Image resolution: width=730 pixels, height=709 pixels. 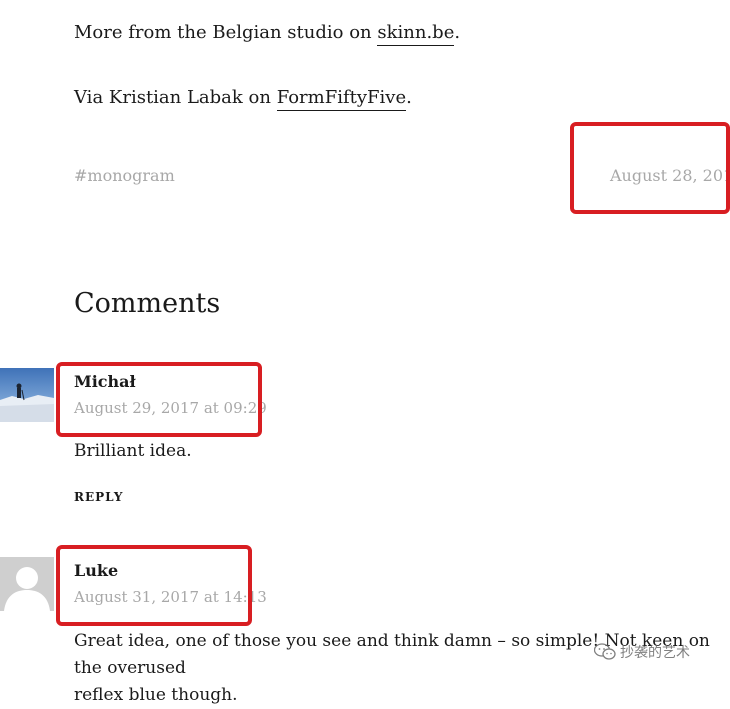 What do you see at coordinates (147, 303) in the screenshot?
I see `comments-heading: Comments` at bounding box center [147, 303].